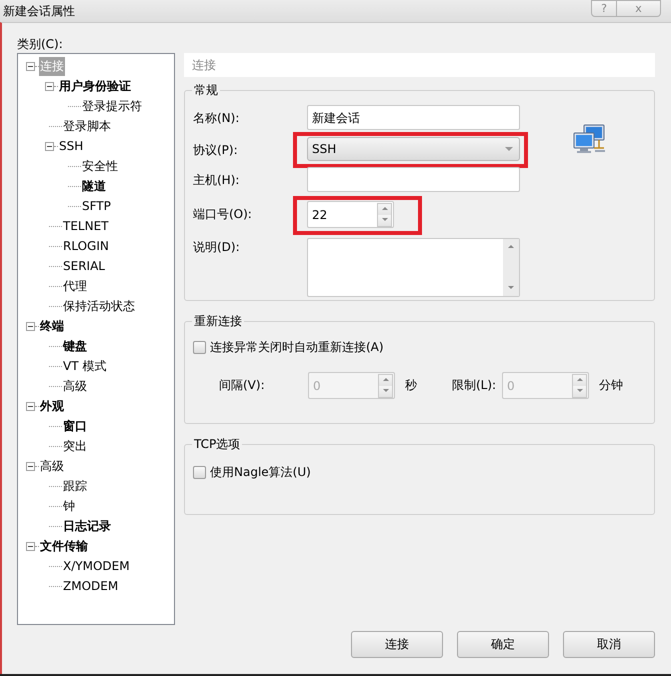 The width and height of the screenshot is (671, 676). What do you see at coordinates (94, 186) in the screenshot?
I see `tree-item: 隧道` at bounding box center [94, 186].